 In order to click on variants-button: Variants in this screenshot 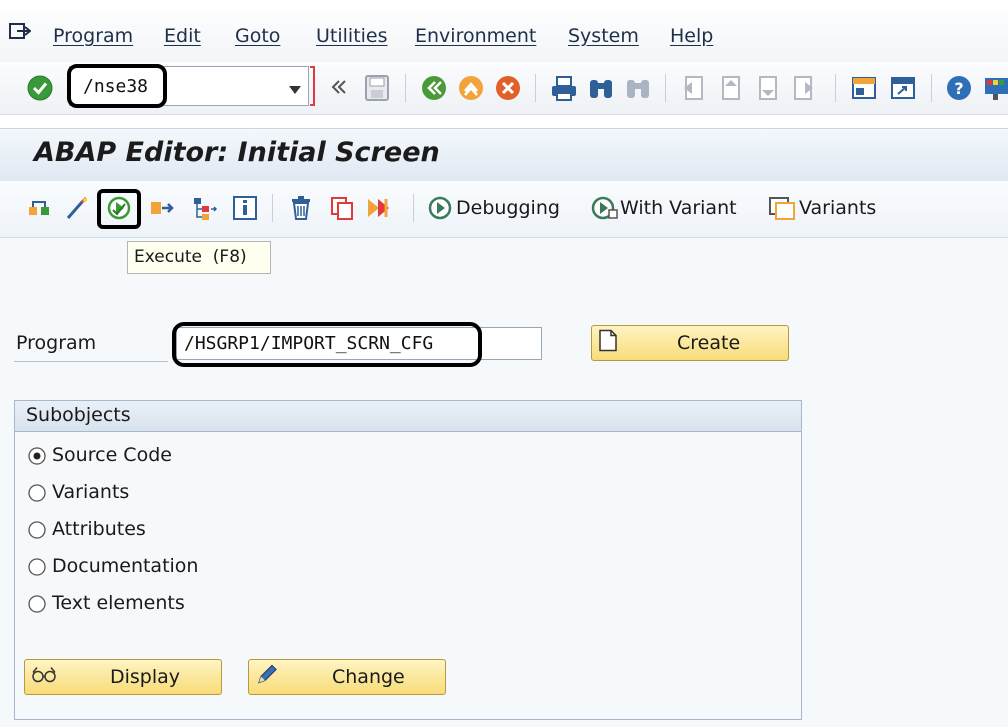, I will do `click(837, 208)`.